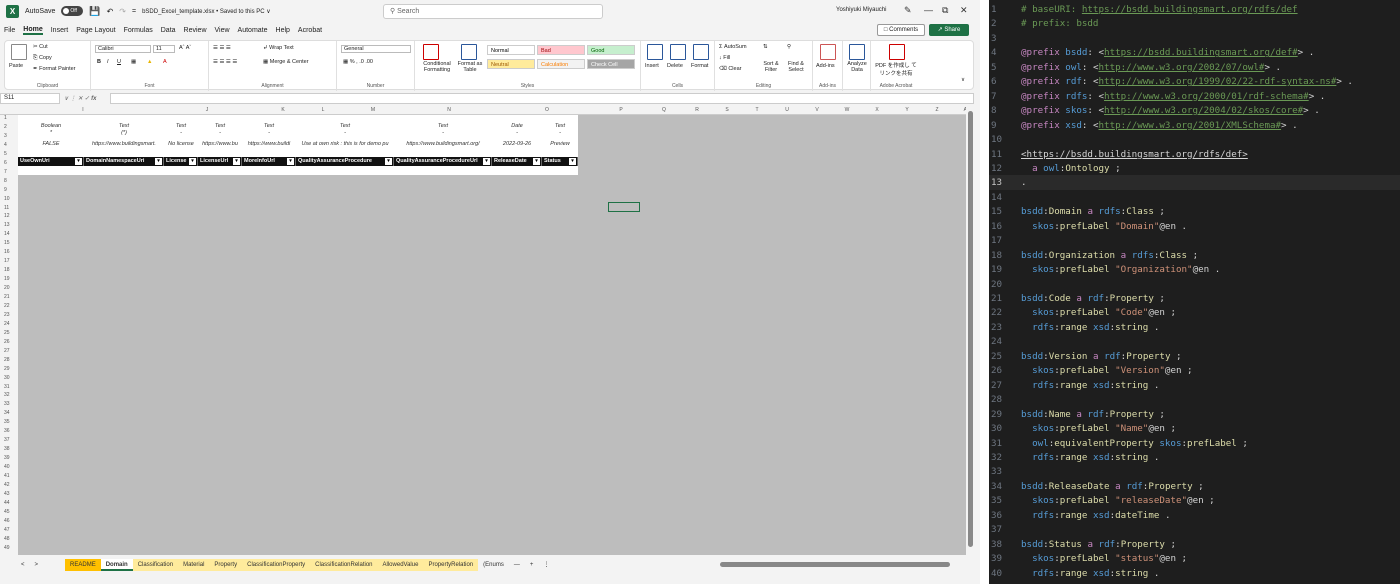  I want to click on vertical-scrollbar, so click(971, 331).